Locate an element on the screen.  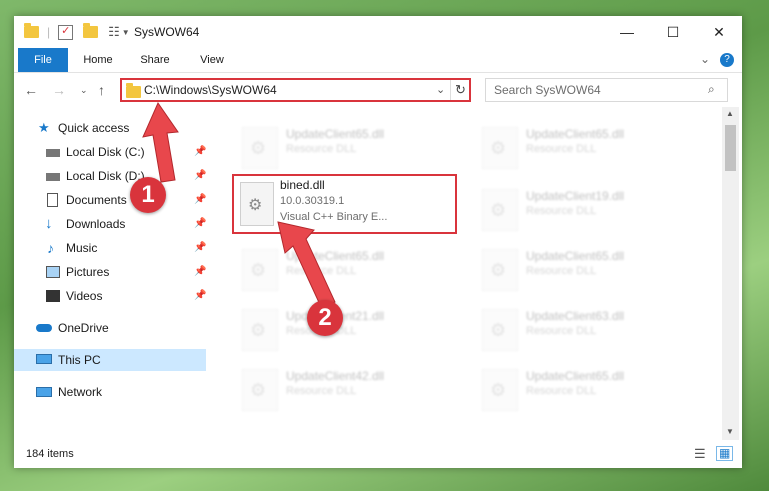
callout-badge-1: 1 is located at coordinates (148, 195).